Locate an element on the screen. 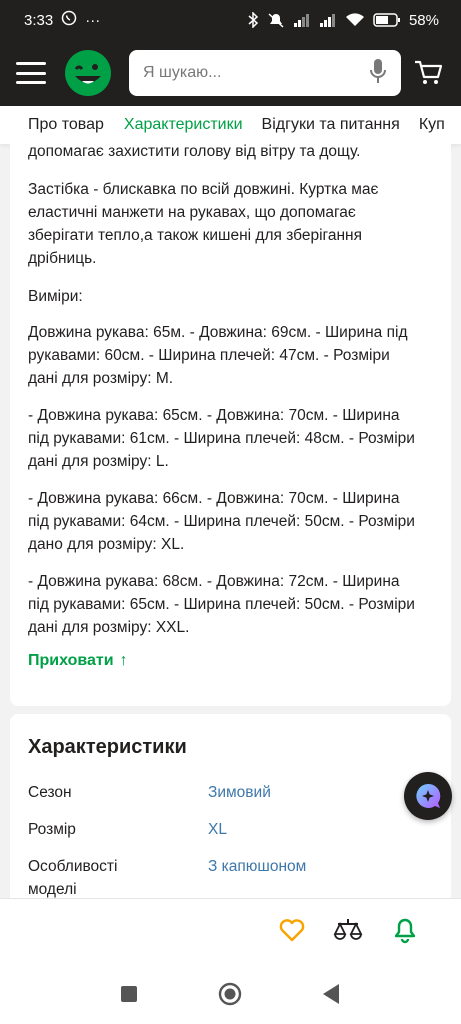 The image size is (461, 1024). hide-description-link: Приховати ↑ is located at coordinates (78, 661).